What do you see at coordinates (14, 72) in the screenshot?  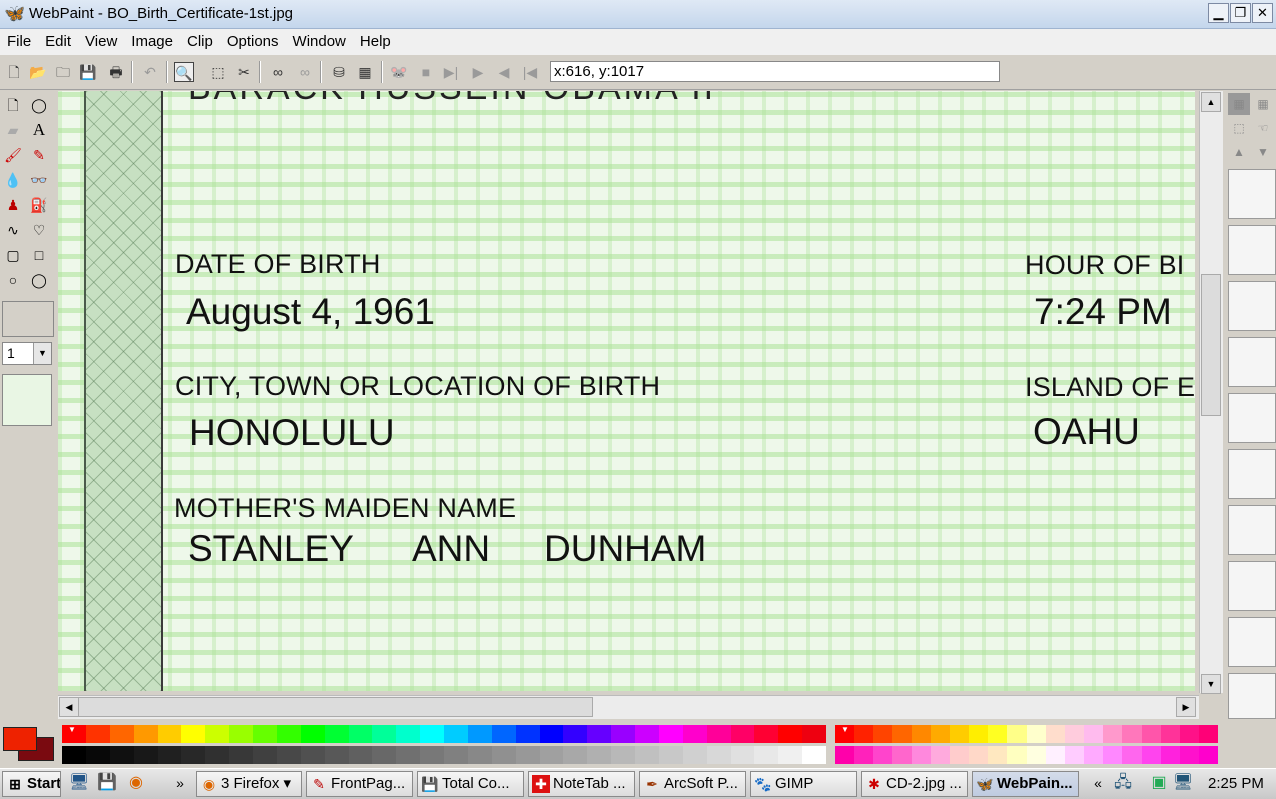 I see `new-icon: 🗋` at bounding box center [14, 72].